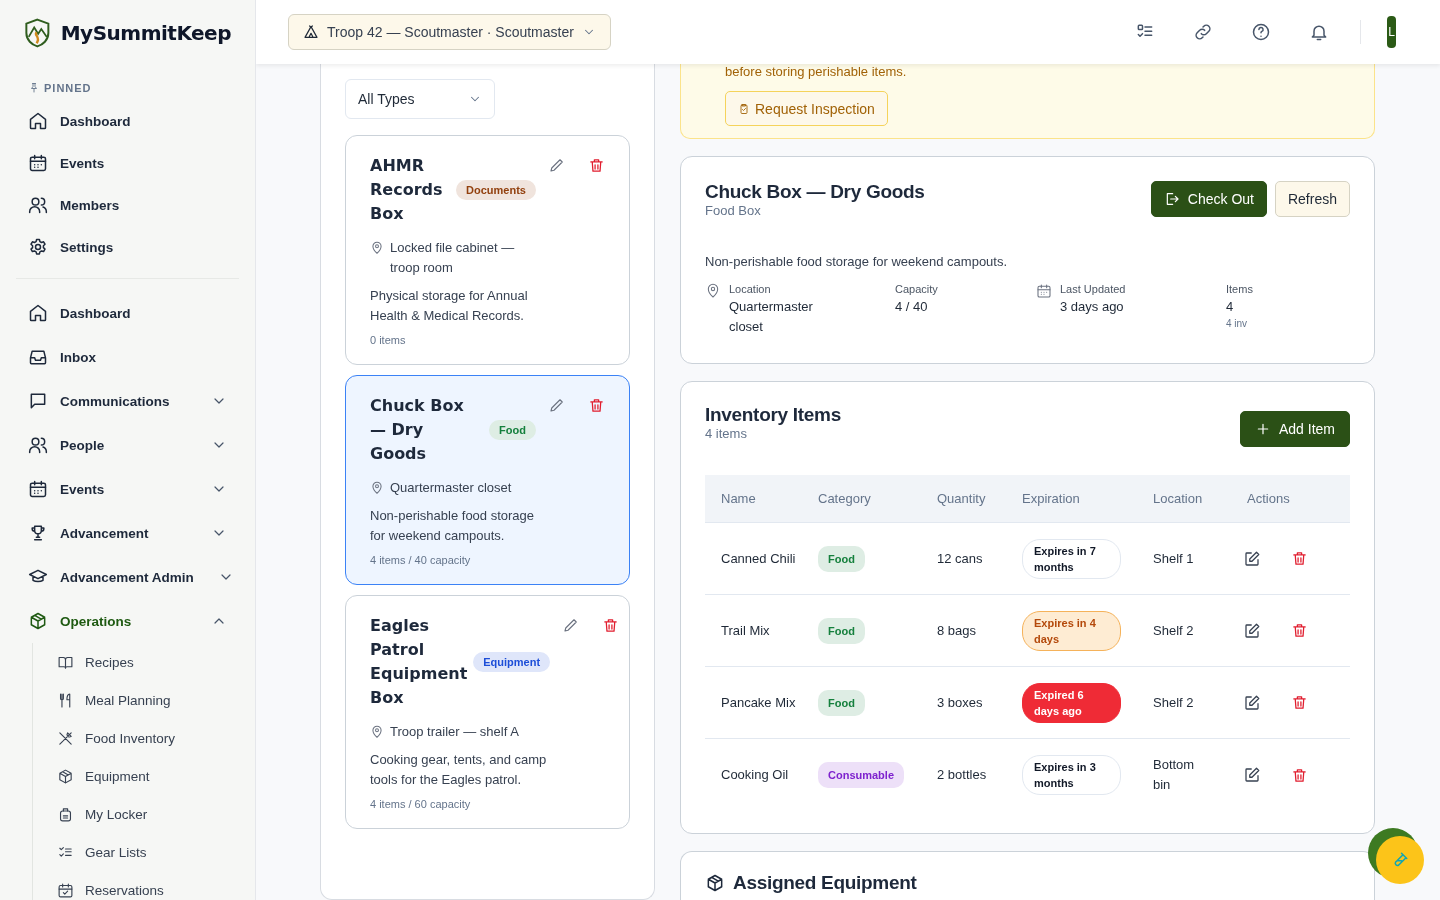  What do you see at coordinates (744, 108) in the screenshot?
I see `clipboard-icon` at bounding box center [744, 108].